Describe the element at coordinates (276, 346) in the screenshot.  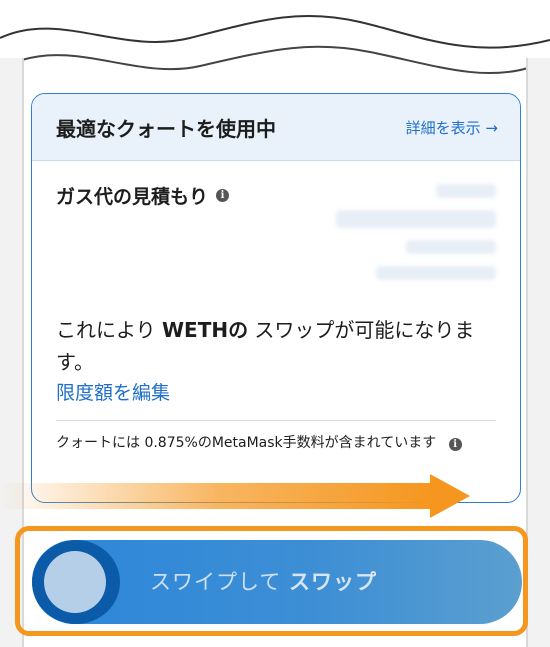
I see `approval-message: これにより WETHの スワップが可能になります。` at that location.